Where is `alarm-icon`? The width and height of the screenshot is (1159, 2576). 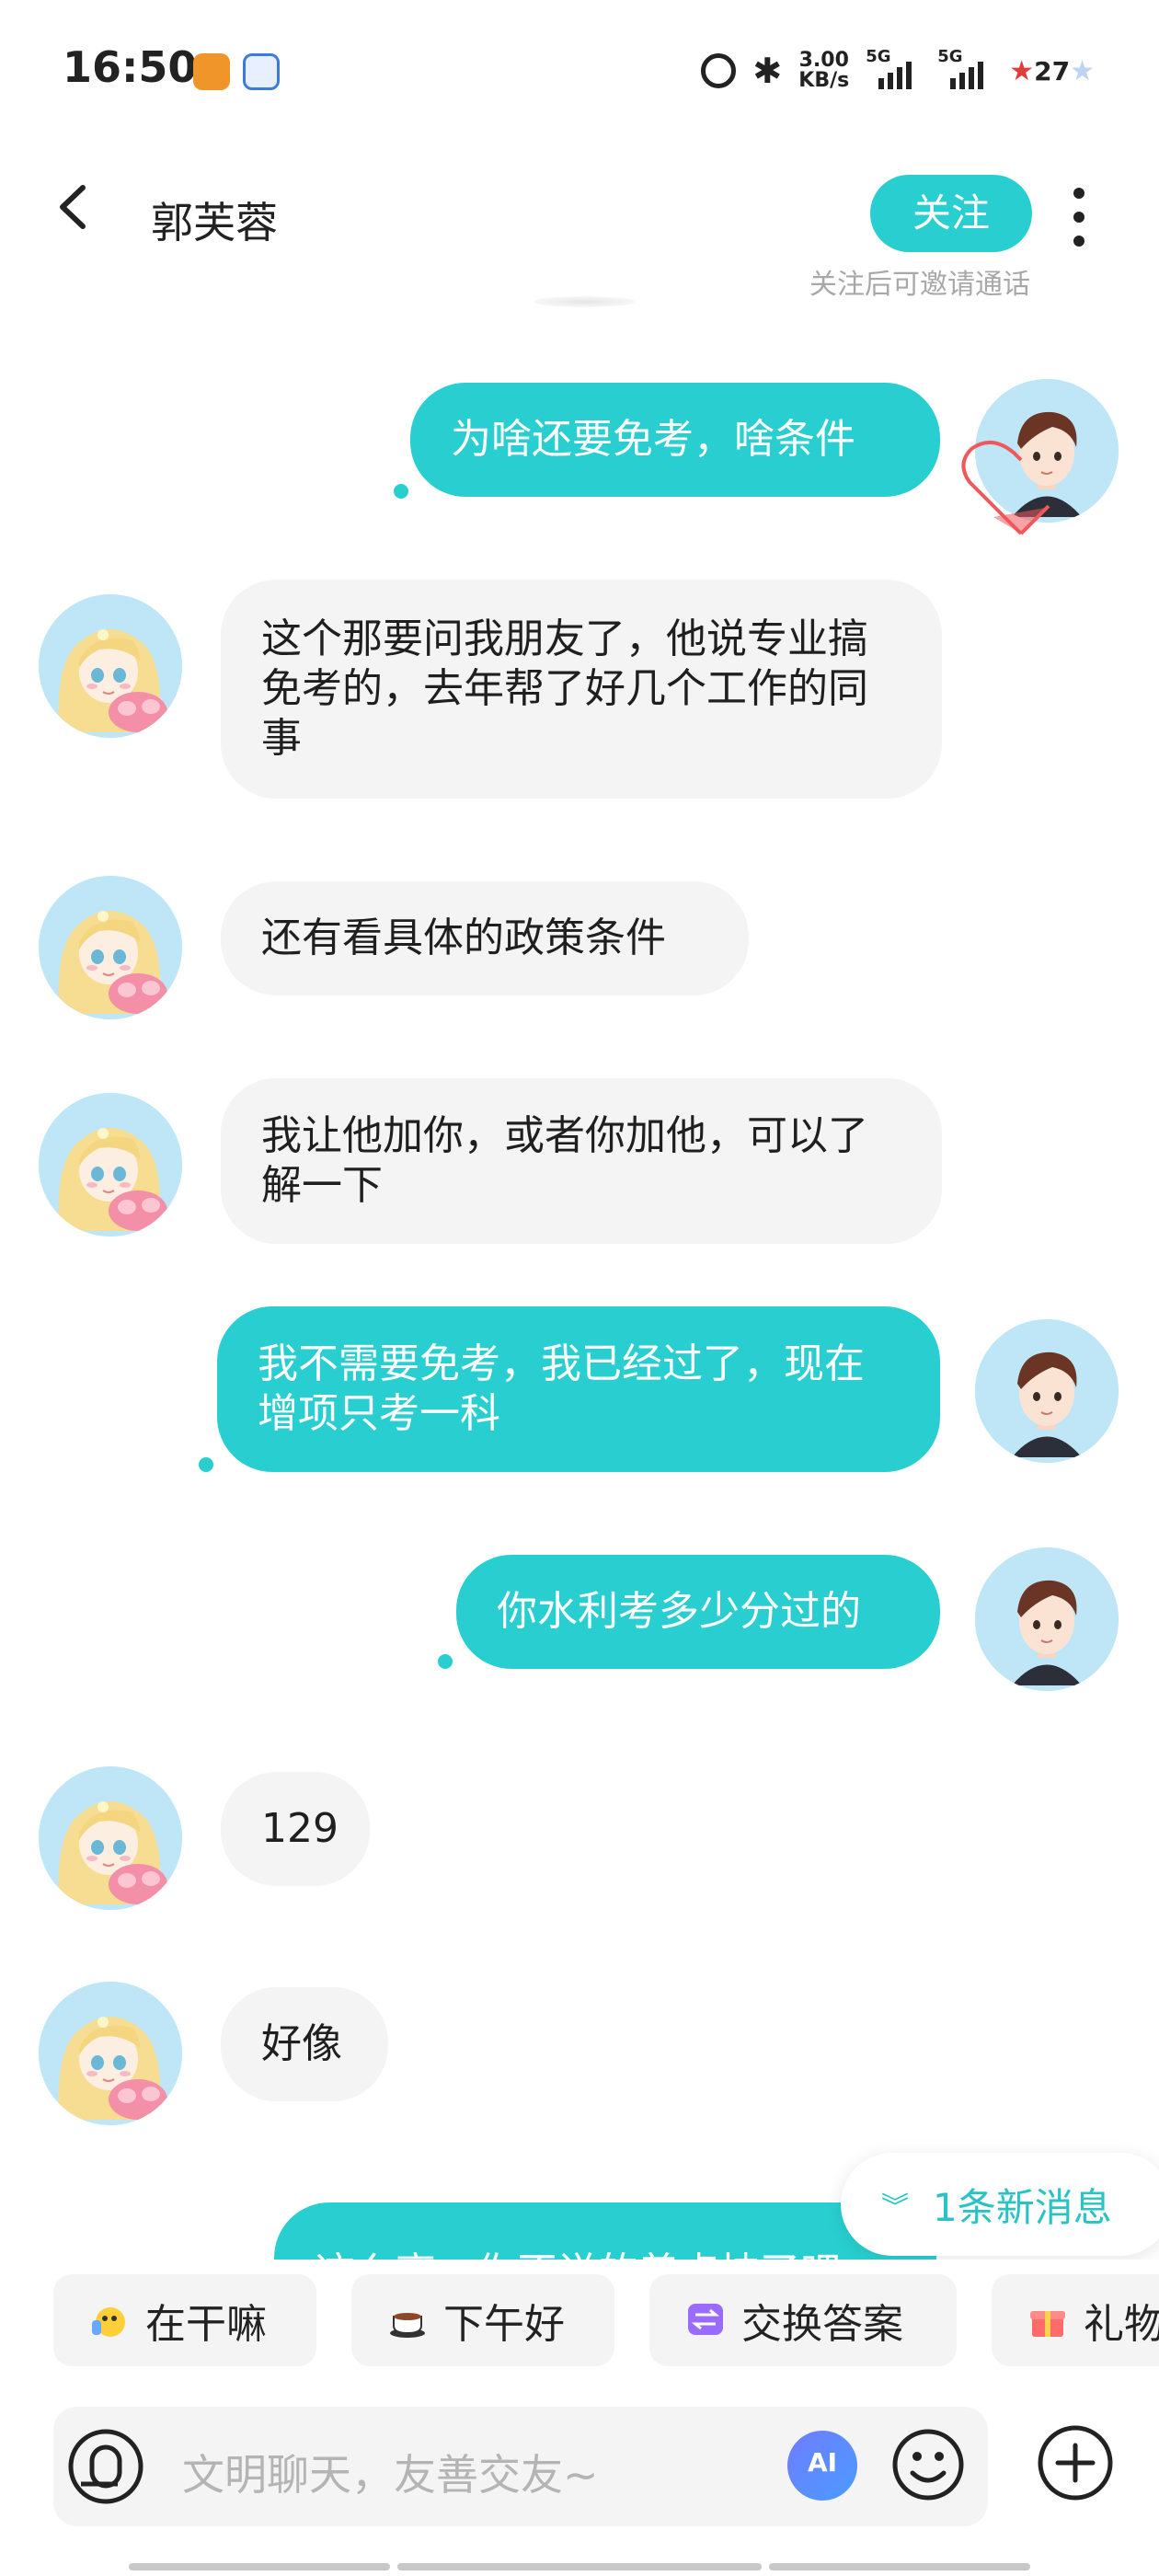
alarm-icon is located at coordinates (719, 70).